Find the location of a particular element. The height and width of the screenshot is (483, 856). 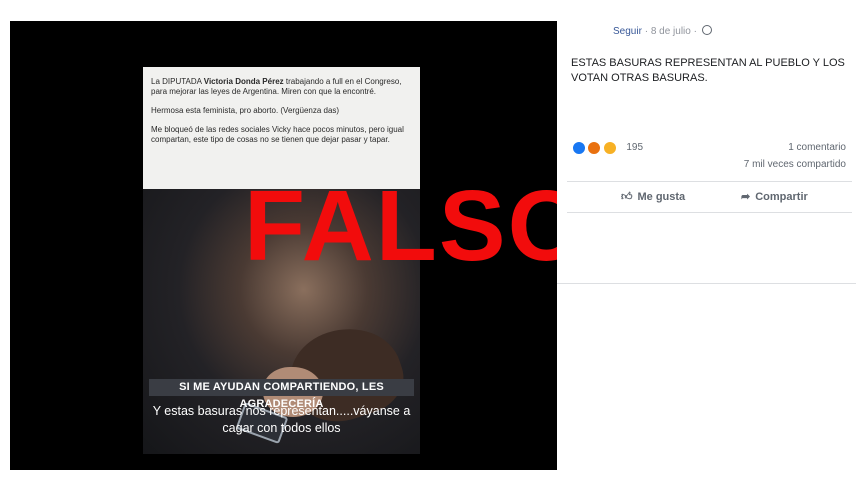

like-label: Me gusta is located at coordinates (661, 197).